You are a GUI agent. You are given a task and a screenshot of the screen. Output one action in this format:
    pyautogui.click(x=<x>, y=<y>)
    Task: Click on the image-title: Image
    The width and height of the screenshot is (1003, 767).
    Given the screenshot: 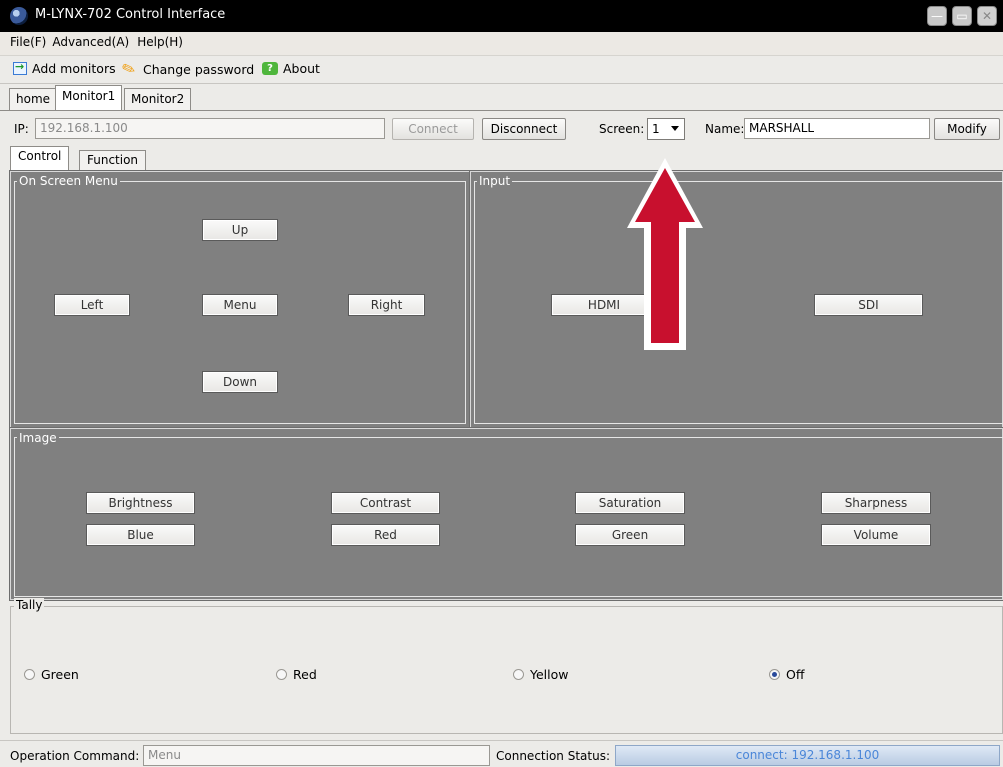 What is the action you would take?
    pyautogui.click(x=38, y=438)
    